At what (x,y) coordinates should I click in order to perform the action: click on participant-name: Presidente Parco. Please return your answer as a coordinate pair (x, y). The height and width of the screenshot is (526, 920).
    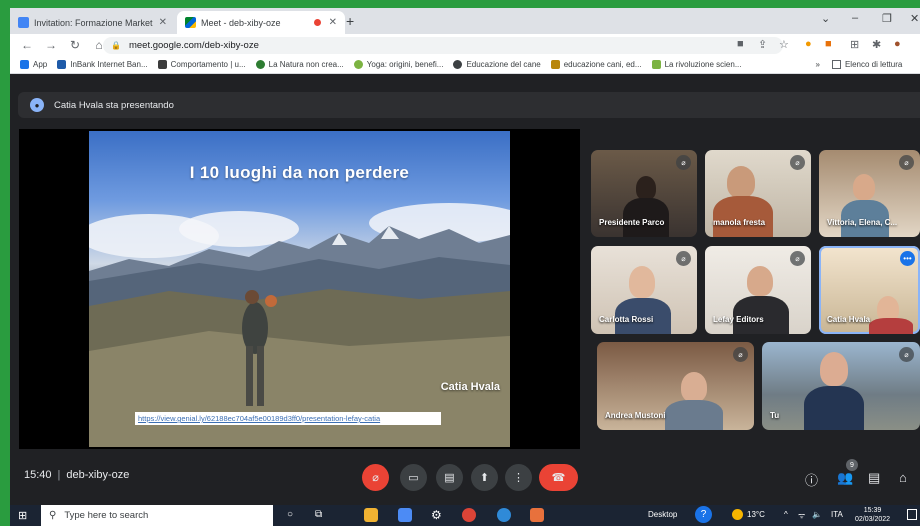
    Looking at the image, I should click on (632, 222).